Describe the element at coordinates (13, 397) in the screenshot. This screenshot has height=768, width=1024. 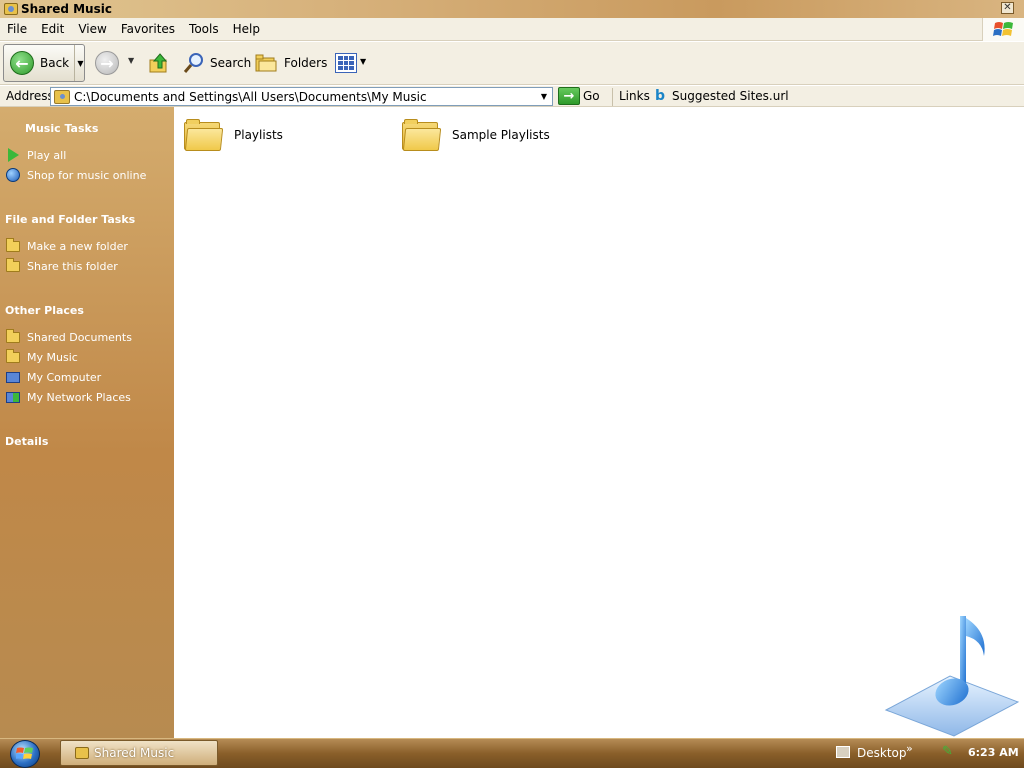
I see `network-icon` at that location.